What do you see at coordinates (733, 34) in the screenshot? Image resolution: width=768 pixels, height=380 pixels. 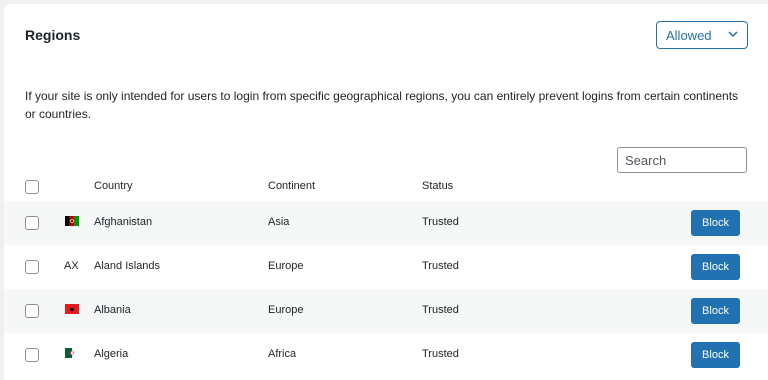 I see `chevron-down-icon` at bounding box center [733, 34].